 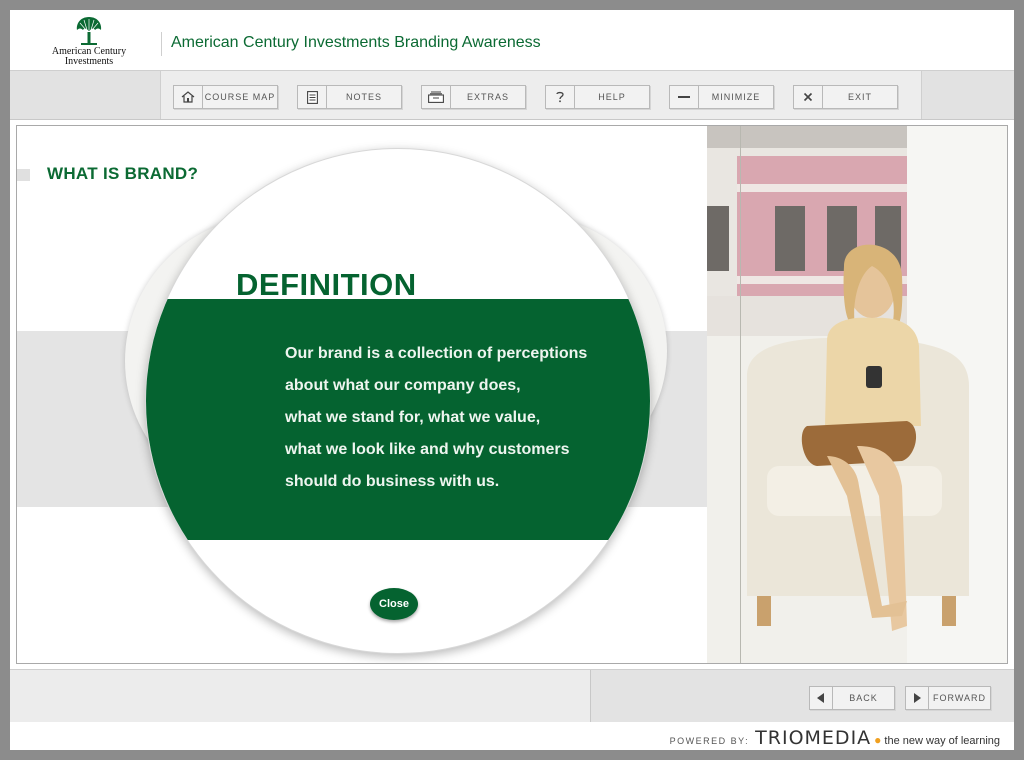 What do you see at coordinates (959, 698) in the screenshot?
I see `forward-label: FORWARD` at bounding box center [959, 698].